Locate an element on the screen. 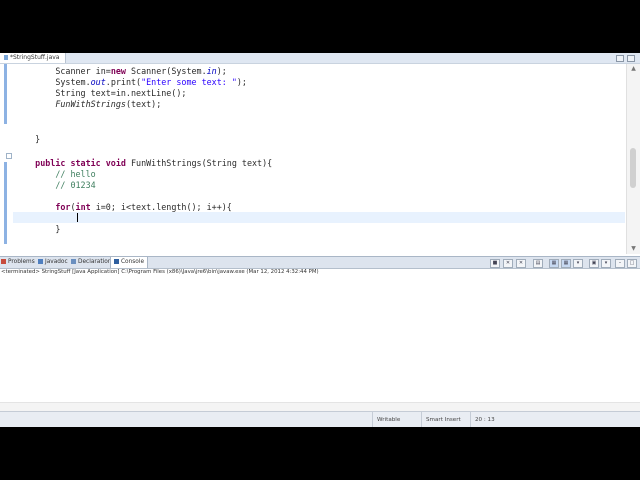 The image size is (640, 480). editor-vertical-scrollbar: ▲ ▼ is located at coordinates (633, 159).